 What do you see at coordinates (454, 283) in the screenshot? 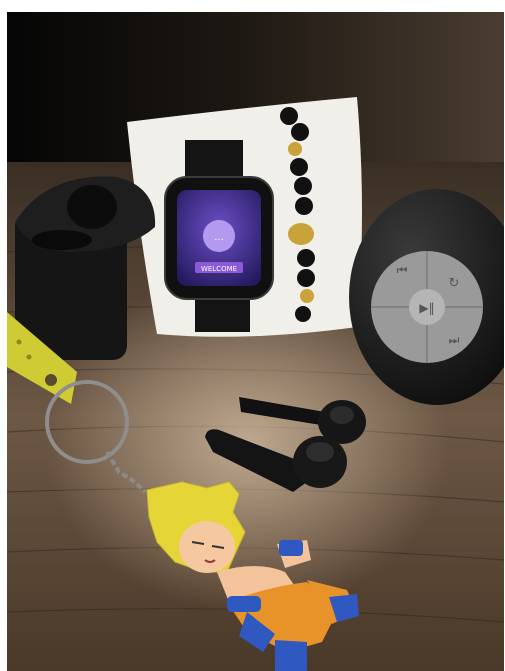
I see `repeat-icon: ↻` at bounding box center [454, 283].